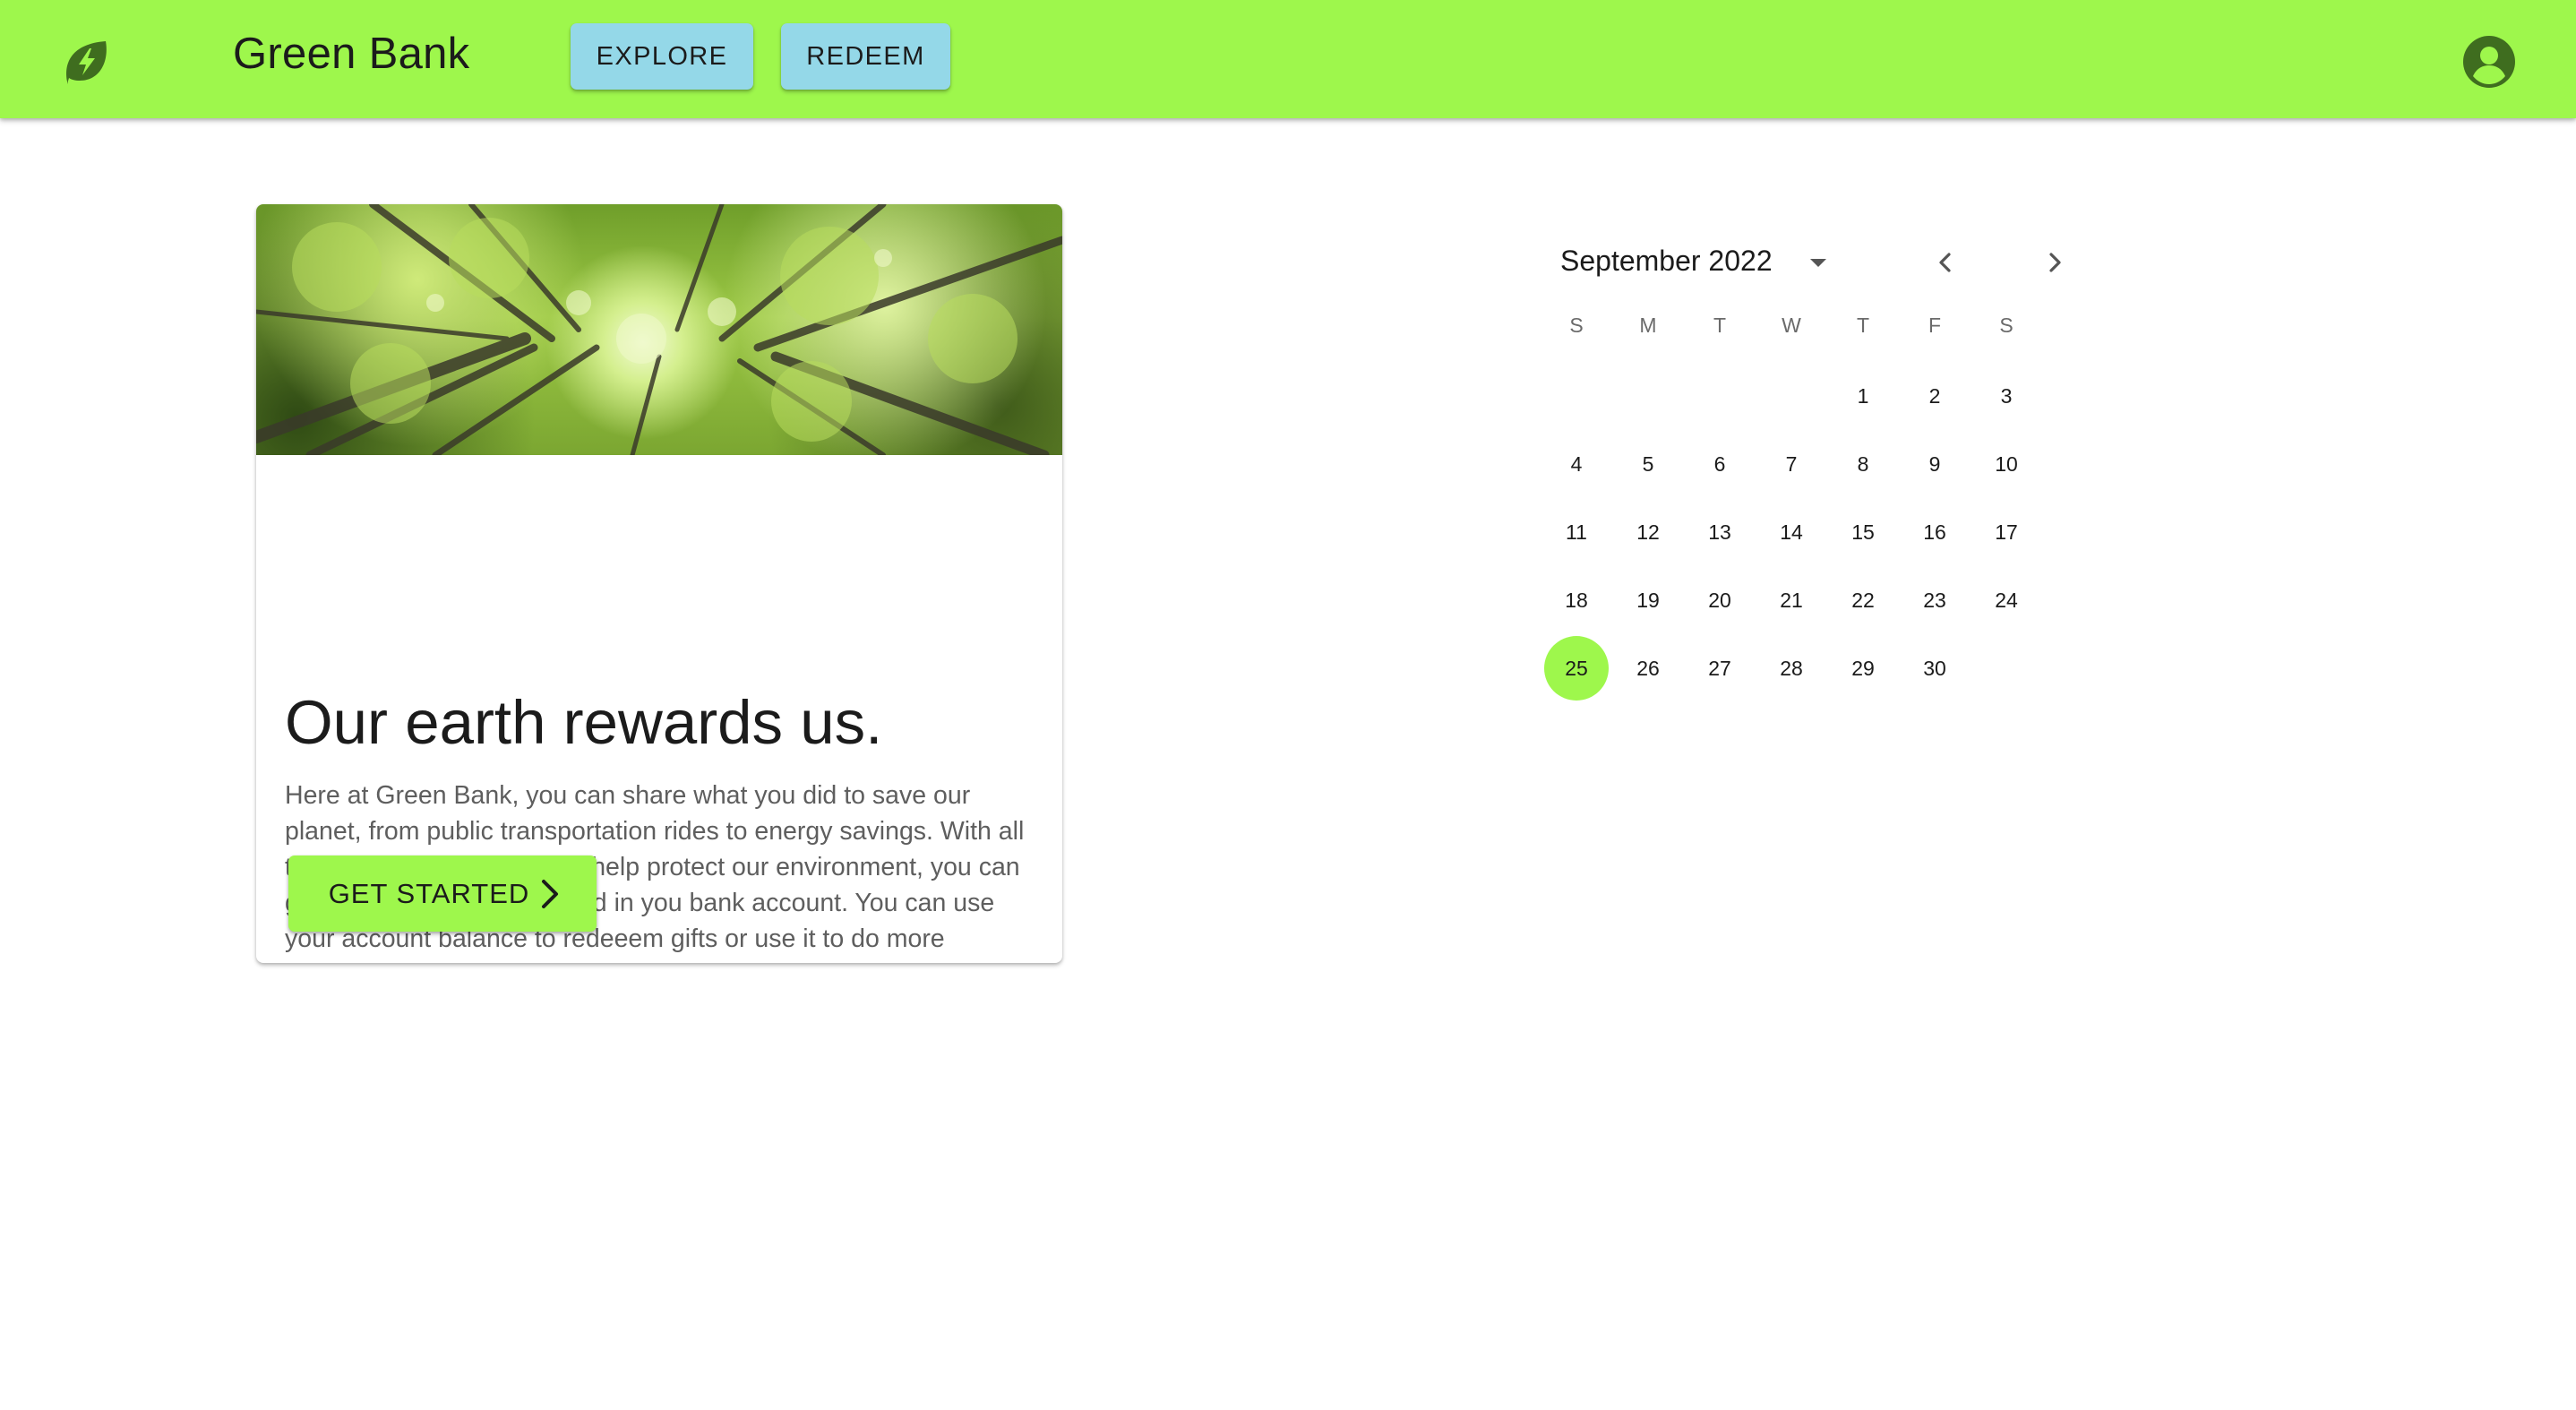 This screenshot has width=2576, height=1410. I want to click on weekday-label: M, so click(1648, 325).